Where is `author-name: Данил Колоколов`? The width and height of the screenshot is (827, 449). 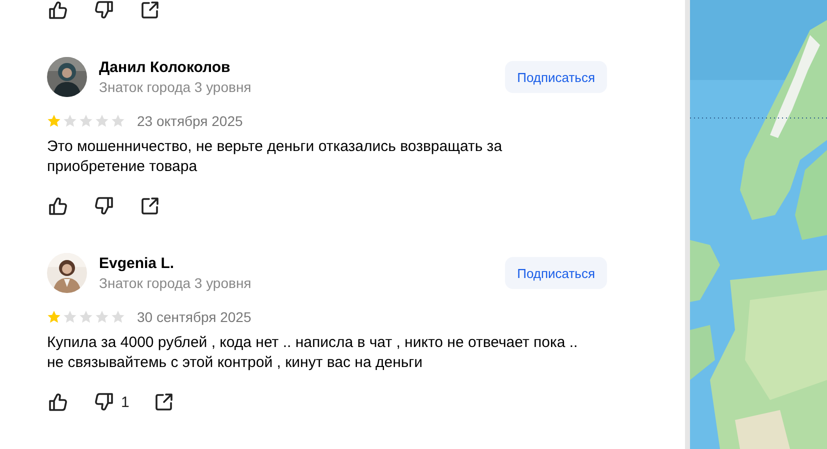 author-name: Данил Колоколов is located at coordinates (302, 68).